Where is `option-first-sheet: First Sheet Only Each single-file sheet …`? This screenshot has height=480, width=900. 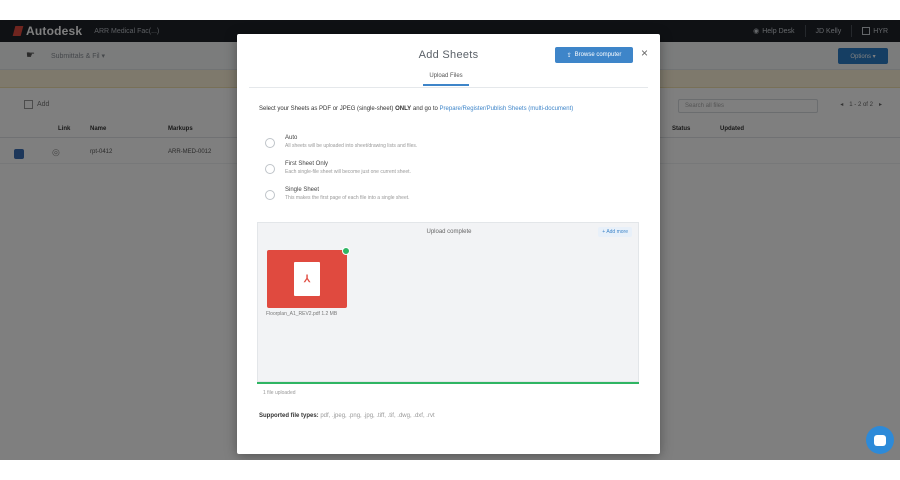
option-first-sheet: First Sheet Only Each single-file sheet … is located at coordinates (449, 171).